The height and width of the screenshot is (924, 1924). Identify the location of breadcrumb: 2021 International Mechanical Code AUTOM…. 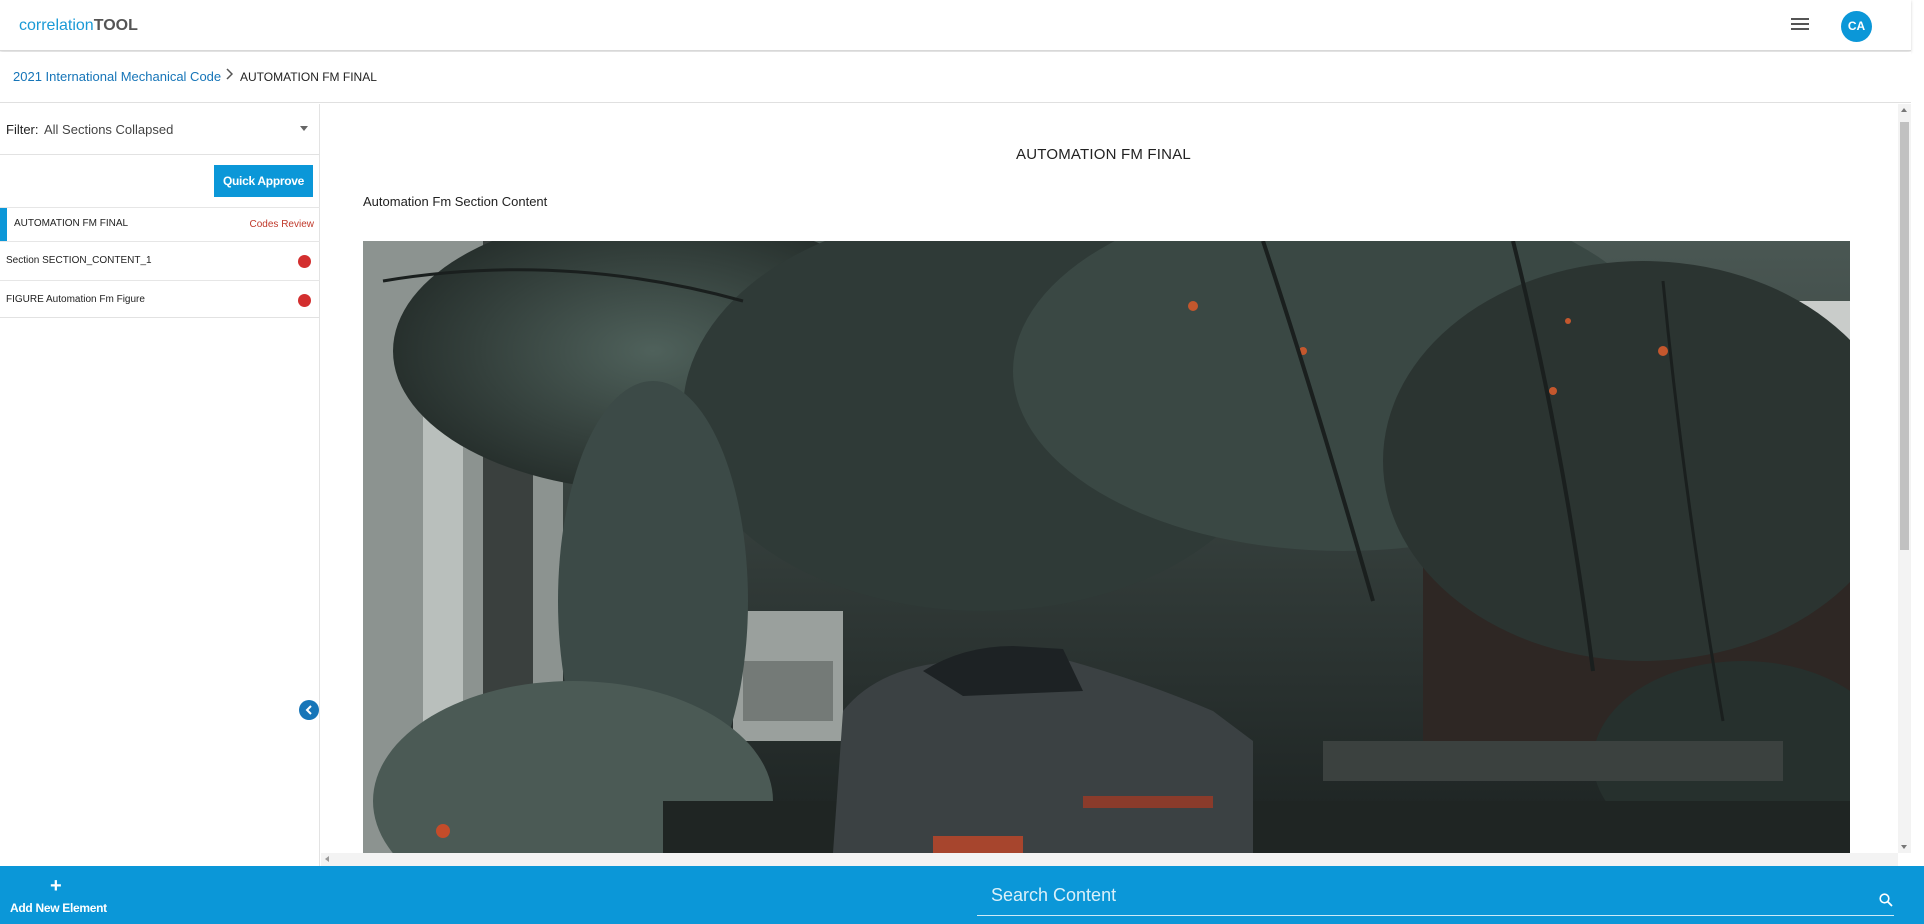
(955, 77).